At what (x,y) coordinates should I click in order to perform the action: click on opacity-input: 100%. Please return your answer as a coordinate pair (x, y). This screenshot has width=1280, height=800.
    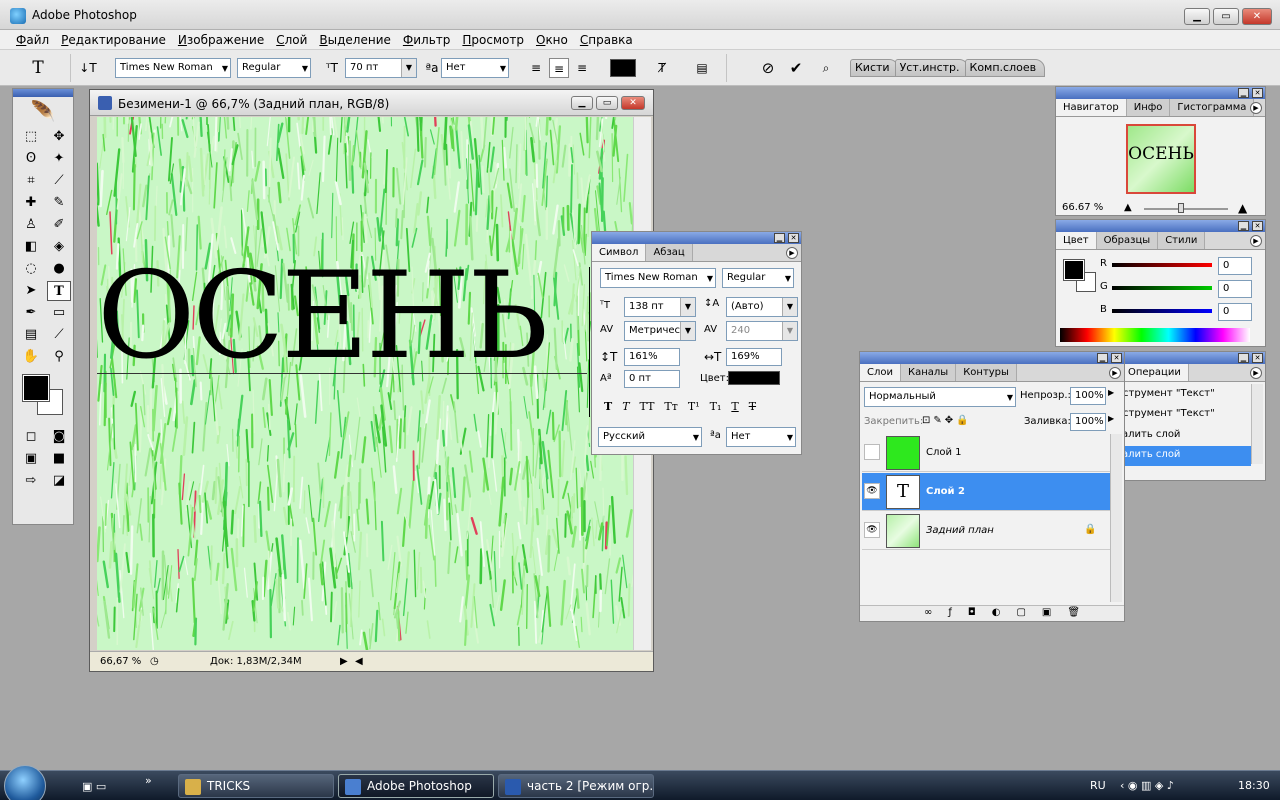
    Looking at the image, I should click on (1088, 396).